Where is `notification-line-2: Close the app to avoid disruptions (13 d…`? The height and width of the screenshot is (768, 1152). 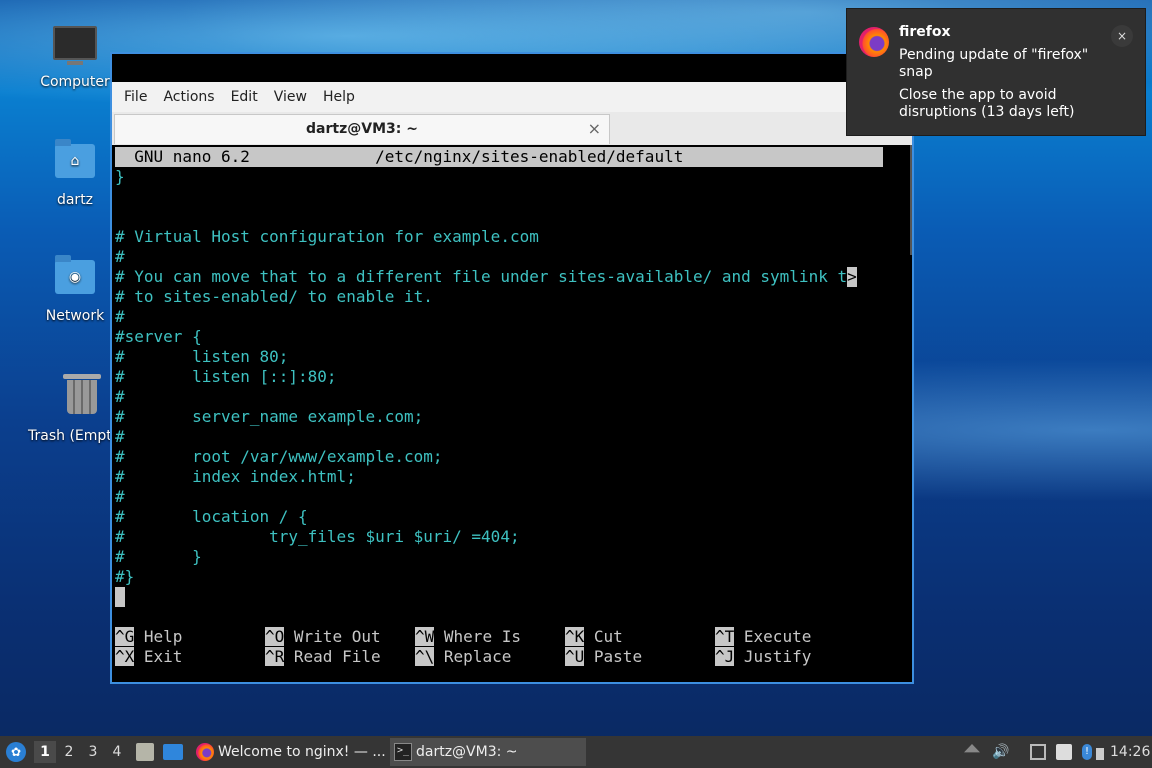
notification-line-2: Close the app to avoid disruptions (13 d… is located at coordinates (987, 103).